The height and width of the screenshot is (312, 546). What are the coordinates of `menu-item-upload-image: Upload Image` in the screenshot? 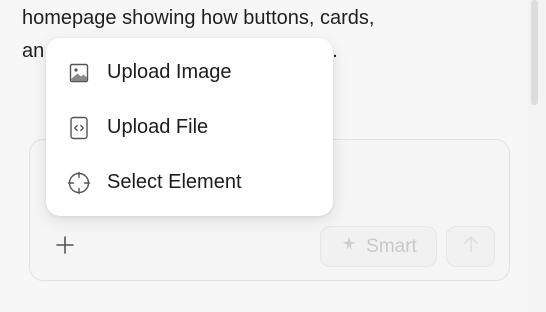 It's located at (189, 72).